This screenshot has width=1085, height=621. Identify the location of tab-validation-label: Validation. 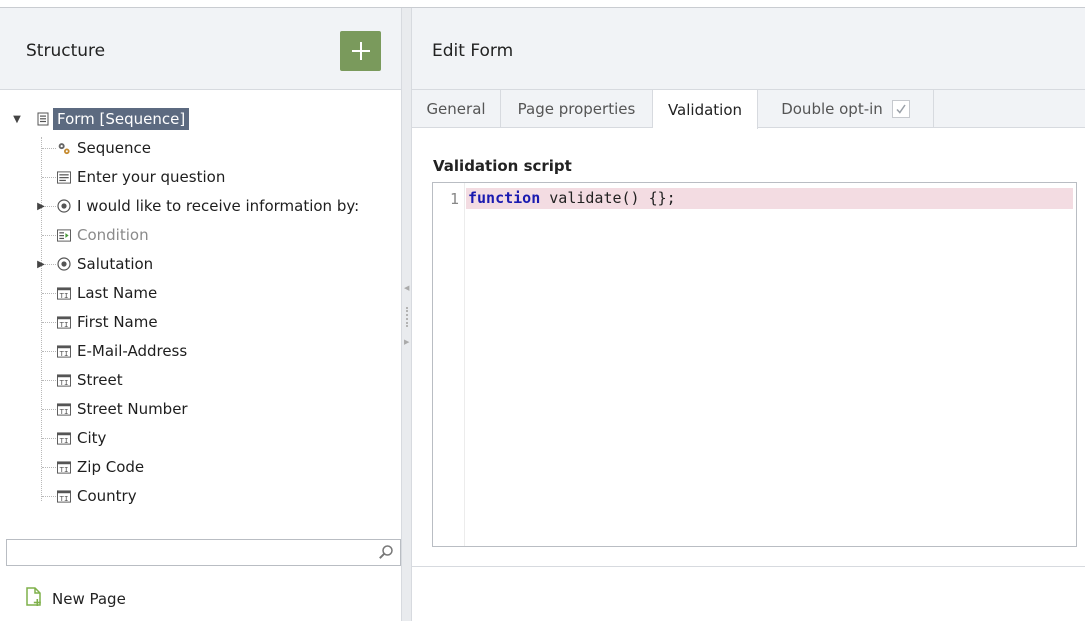
(705, 109).